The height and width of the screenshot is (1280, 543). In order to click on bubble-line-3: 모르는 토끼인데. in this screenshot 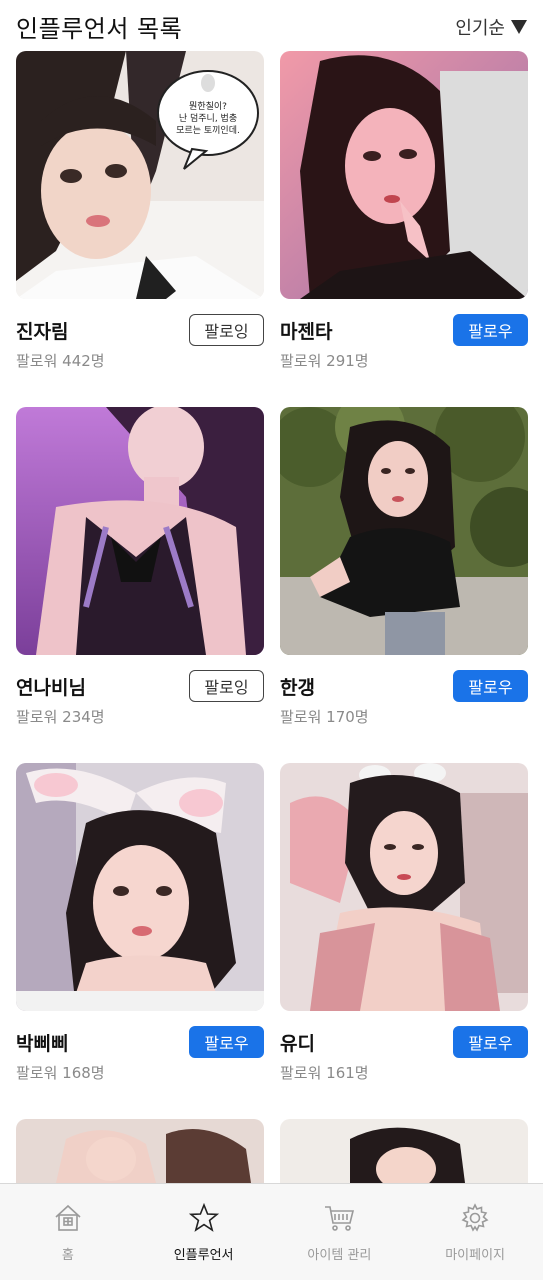, I will do `click(208, 130)`.